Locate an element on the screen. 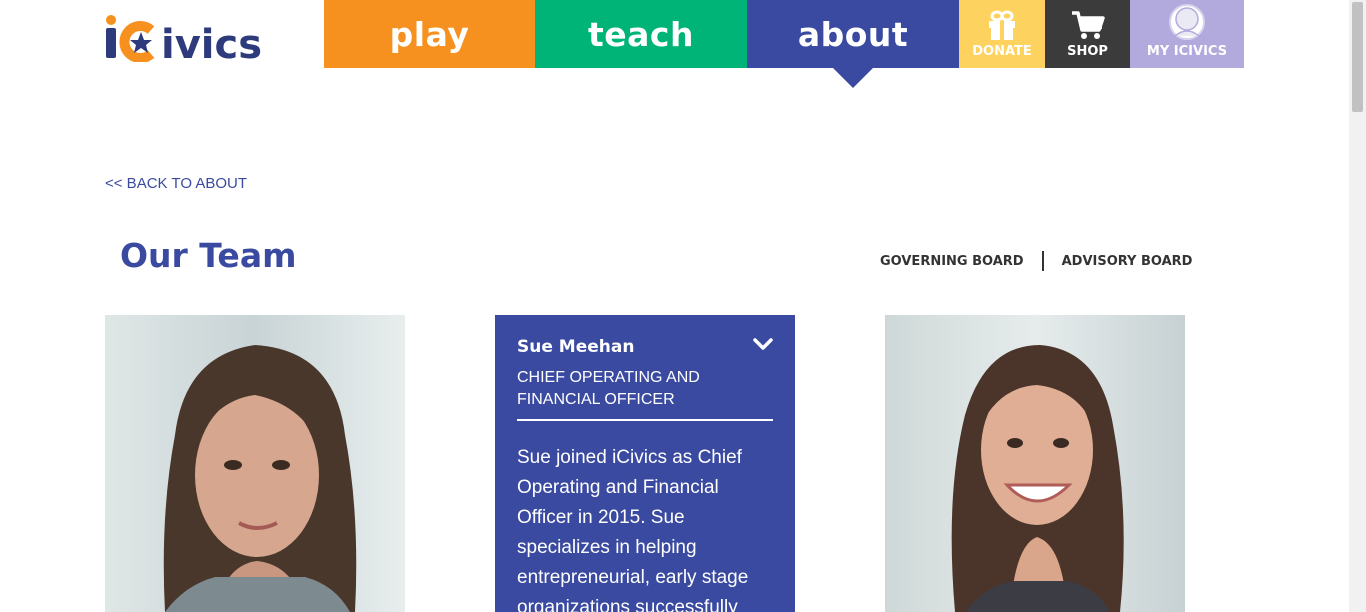 This screenshot has width=1366, height=612. main-nav: play teach about DONATE SHOP MY ICIVICS is located at coordinates (784, 44).